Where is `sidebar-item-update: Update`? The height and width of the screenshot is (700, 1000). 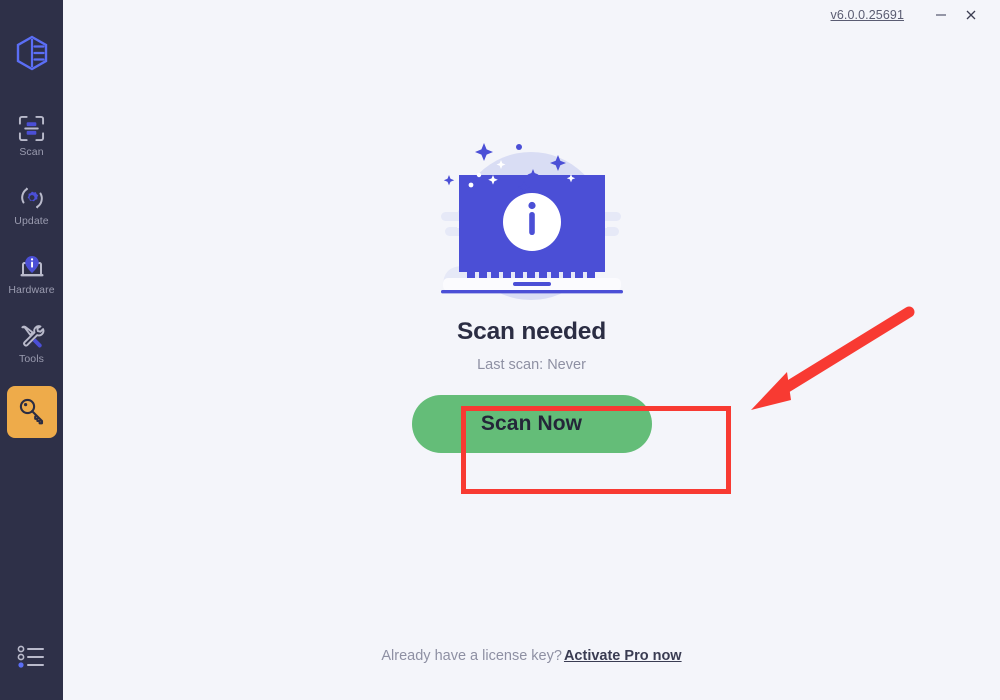 sidebar-item-update: Update is located at coordinates (32, 205).